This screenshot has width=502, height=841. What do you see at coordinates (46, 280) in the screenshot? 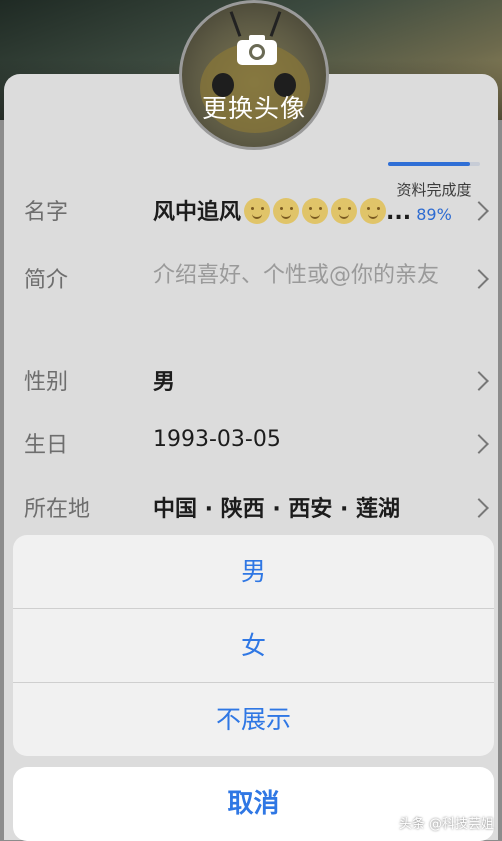
I see `field-label-bio: 简介` at bounding box center [46, 280].